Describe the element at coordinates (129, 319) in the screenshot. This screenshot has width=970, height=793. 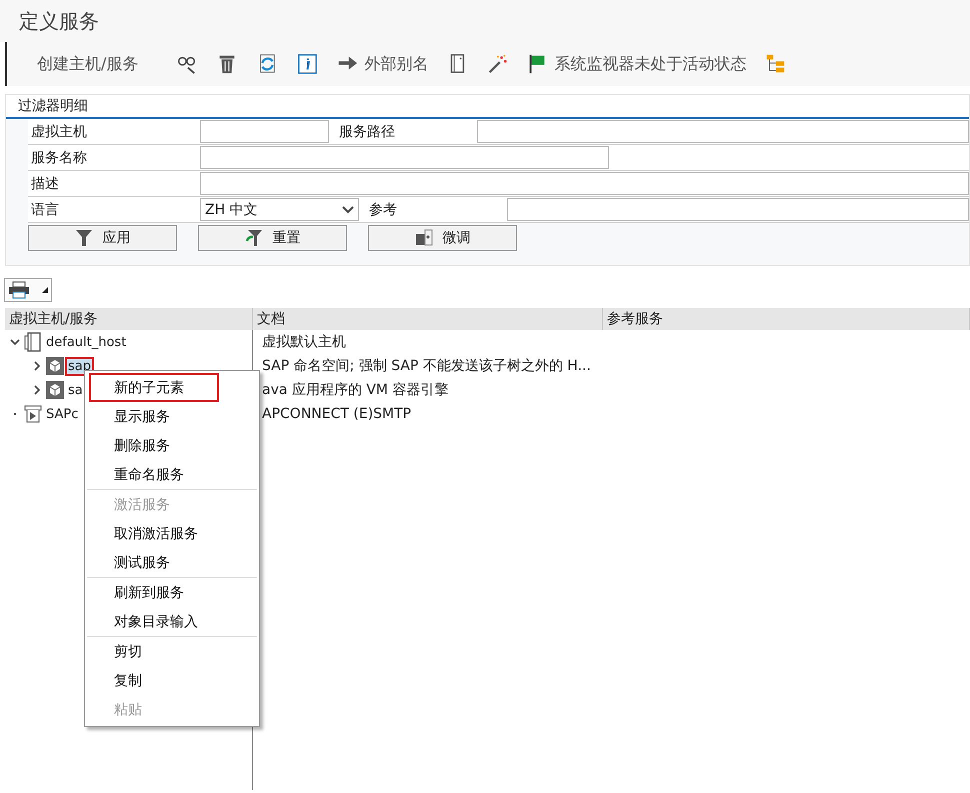
I see `column-header: 虚拟主机/服务` at that location.